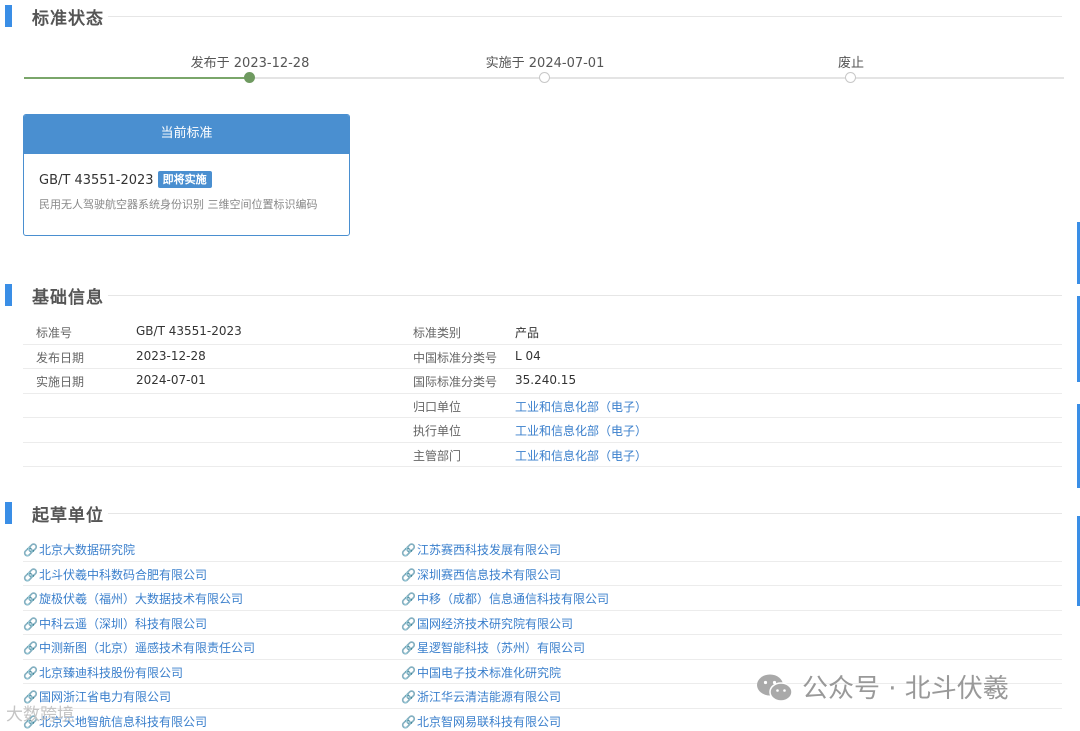 The width and height of the screenshot is (1080, 731). What do you see at coordinates (527, 333) in the screenshot?
I see `info-value: 产品` at bounding box center [527, 333].